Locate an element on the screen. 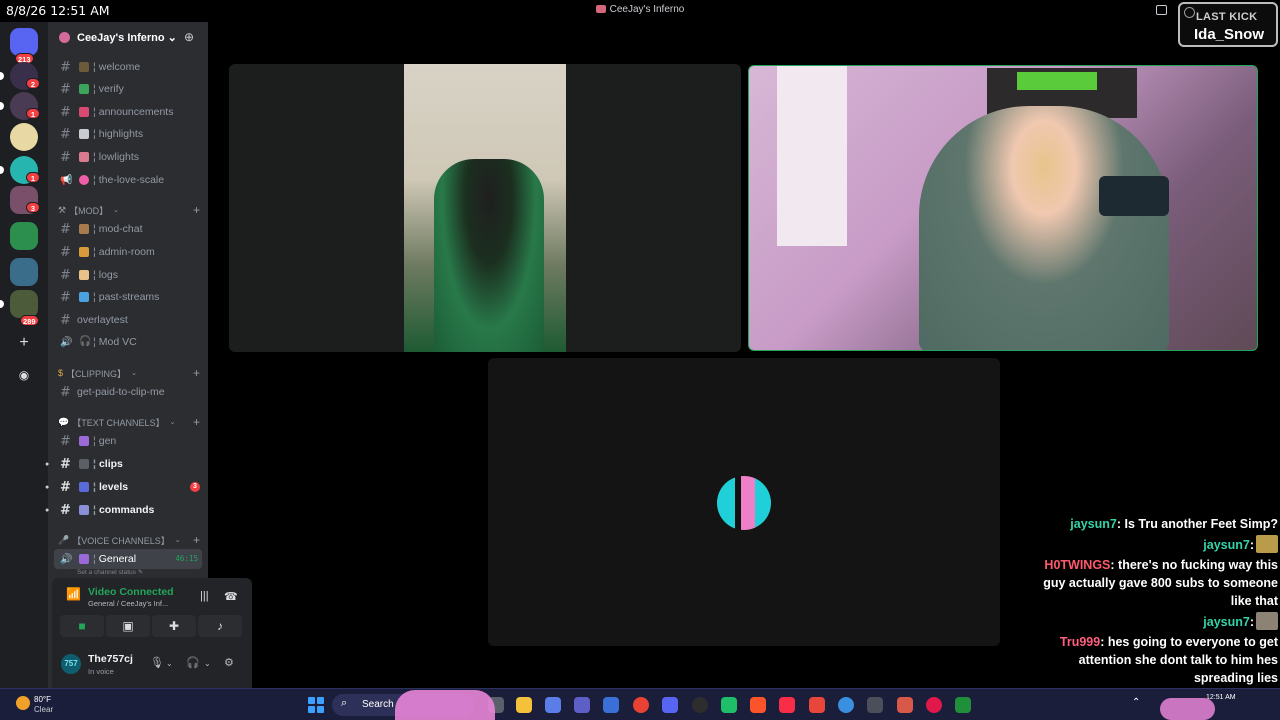 The image size is (1280, 720). streamer-figure is located at coordinates (1044, 228).